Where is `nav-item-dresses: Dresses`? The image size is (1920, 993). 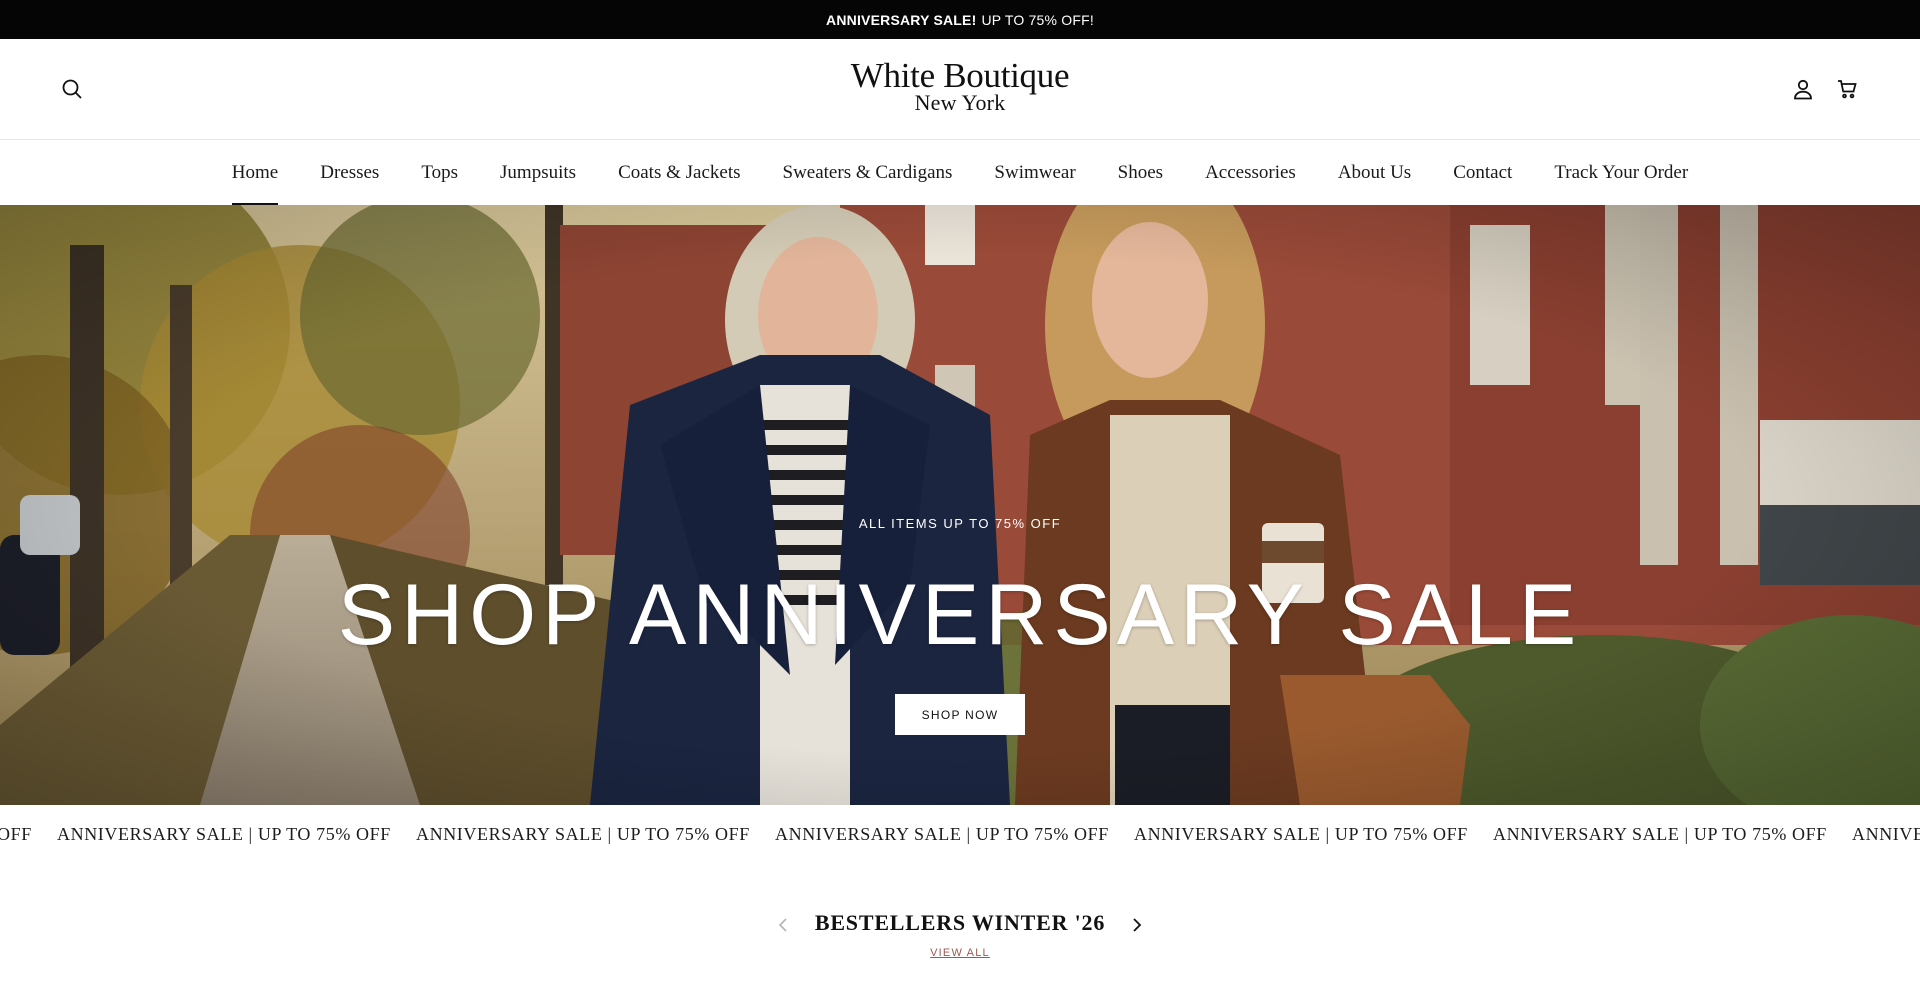 nav-item-dresses: Dresses is located at coordinates (349, 173).